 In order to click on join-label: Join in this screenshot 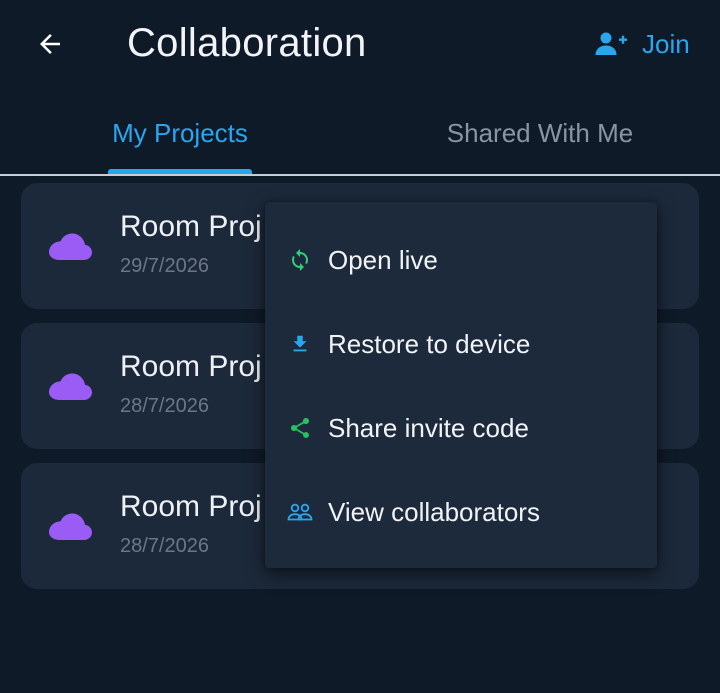, I will do `click(666, 43)`.